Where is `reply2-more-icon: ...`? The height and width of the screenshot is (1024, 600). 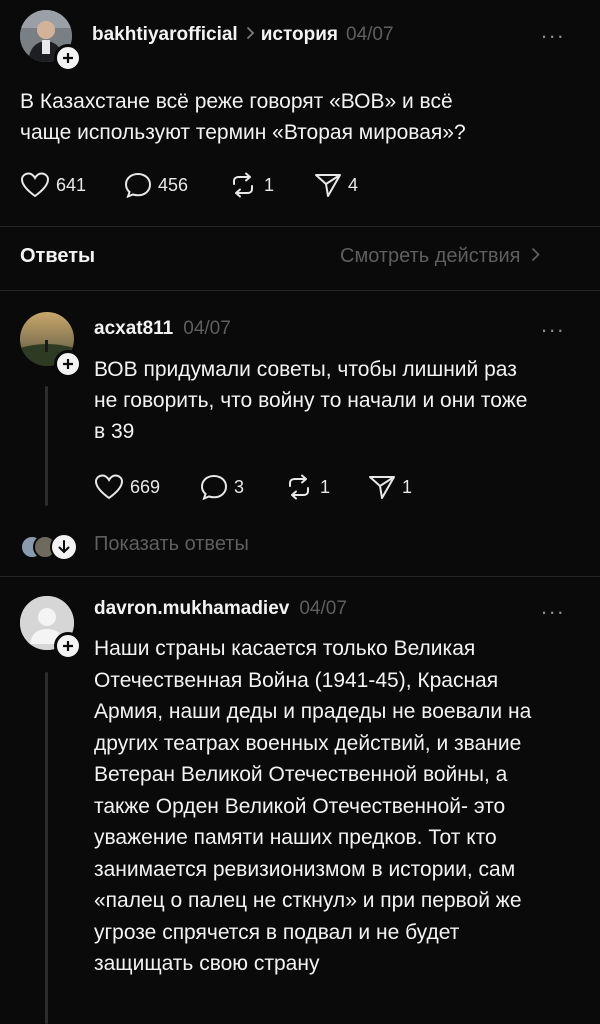
reply2-more-icon: ... is located at coordinates (553, 607).